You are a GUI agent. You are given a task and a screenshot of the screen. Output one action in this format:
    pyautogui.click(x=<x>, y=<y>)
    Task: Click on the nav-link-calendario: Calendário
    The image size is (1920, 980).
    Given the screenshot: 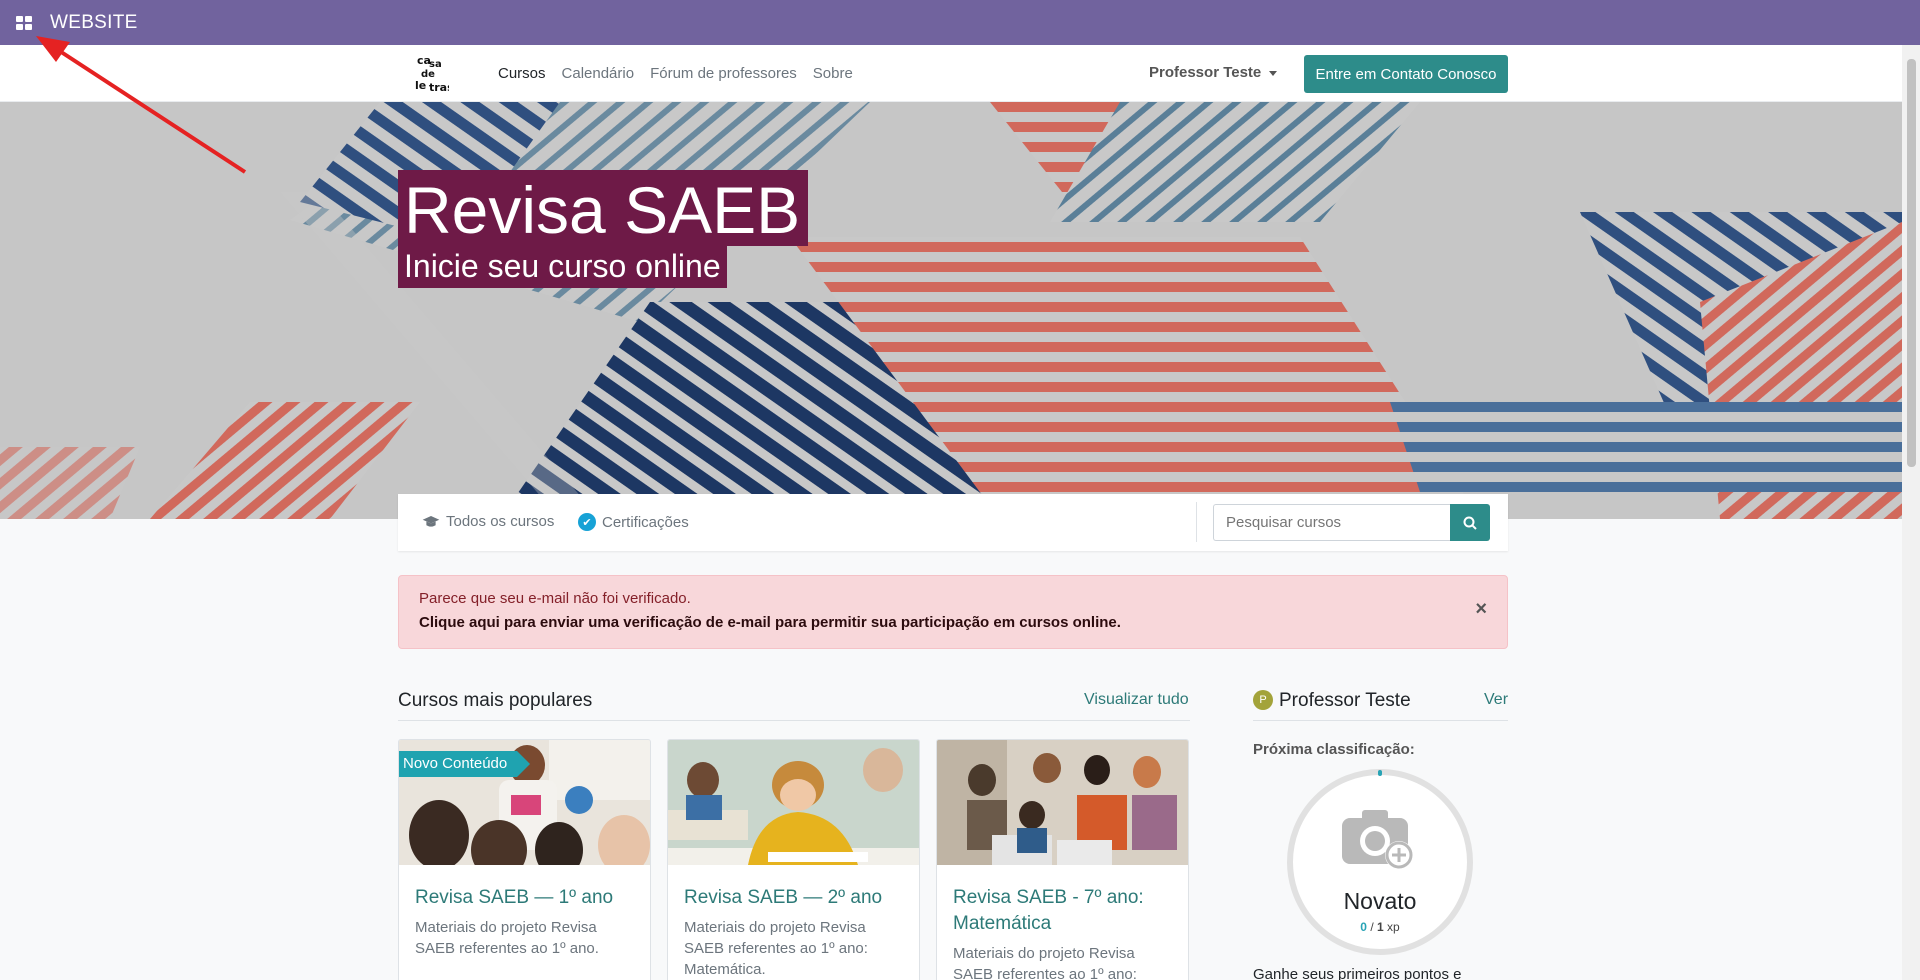 What is the action you would take?
    pyautogui.click(x=598, y=73)
    